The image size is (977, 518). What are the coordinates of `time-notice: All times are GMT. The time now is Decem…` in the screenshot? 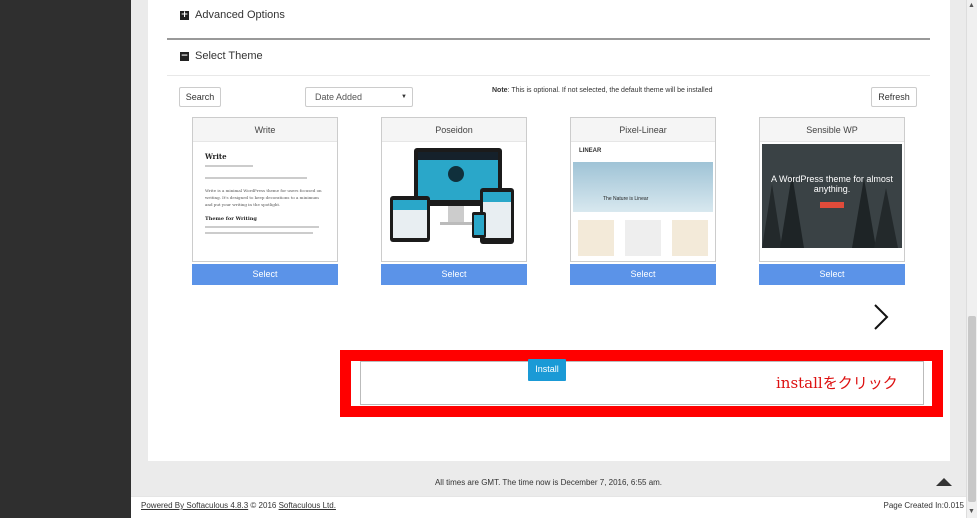 It's located at (548, 482).